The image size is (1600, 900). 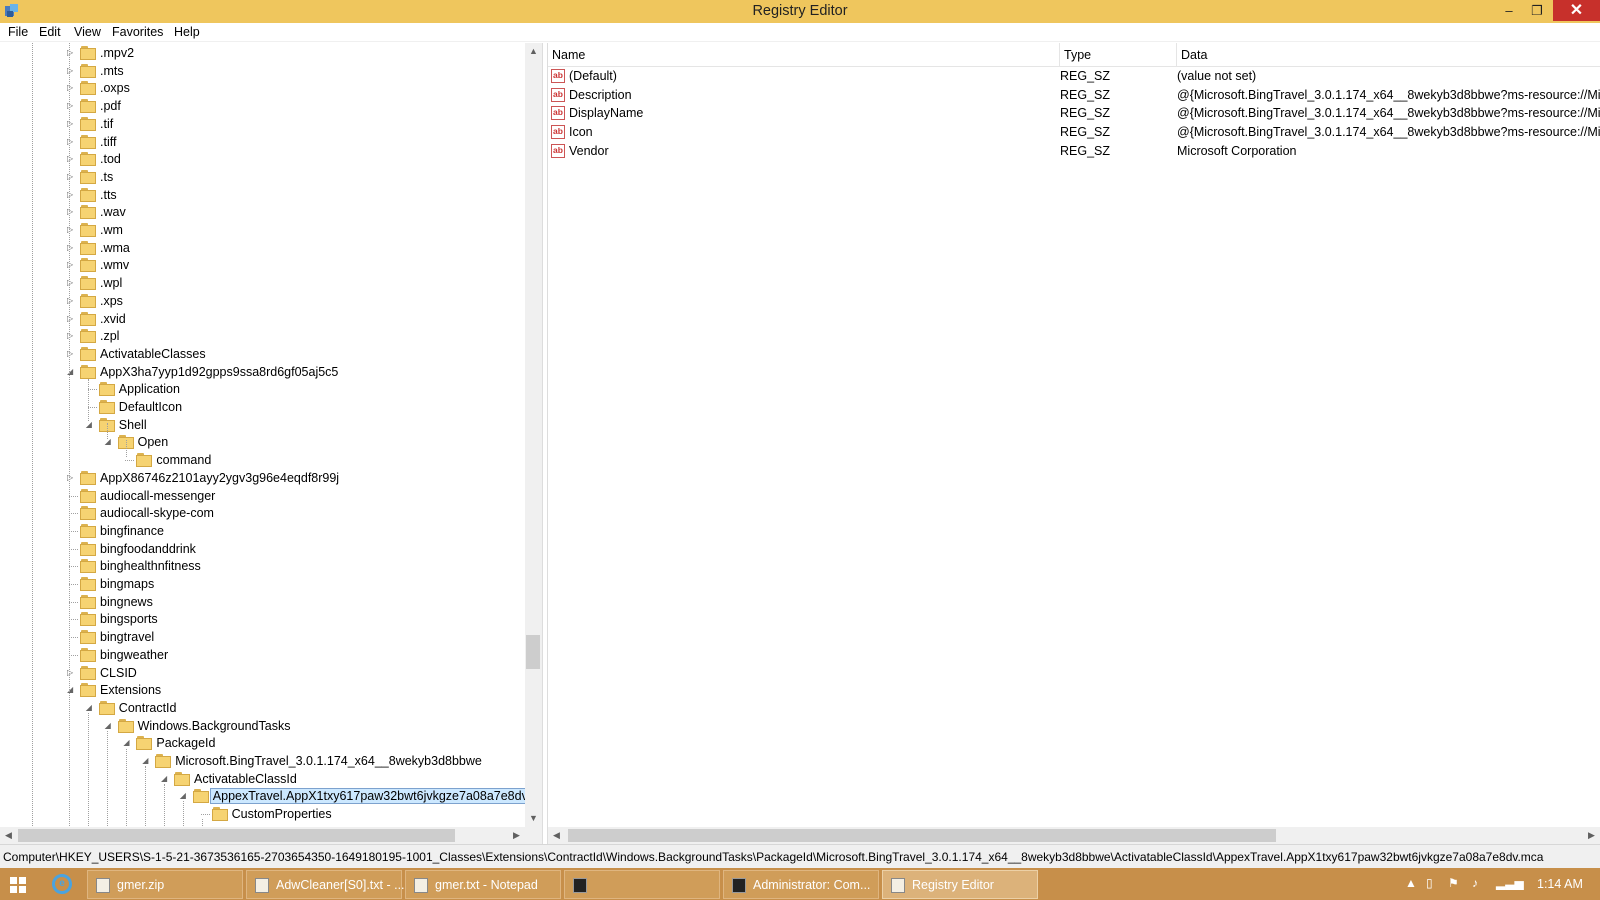 I want to click on tree-node-label: bingfinance, so click(x=132, y=531).